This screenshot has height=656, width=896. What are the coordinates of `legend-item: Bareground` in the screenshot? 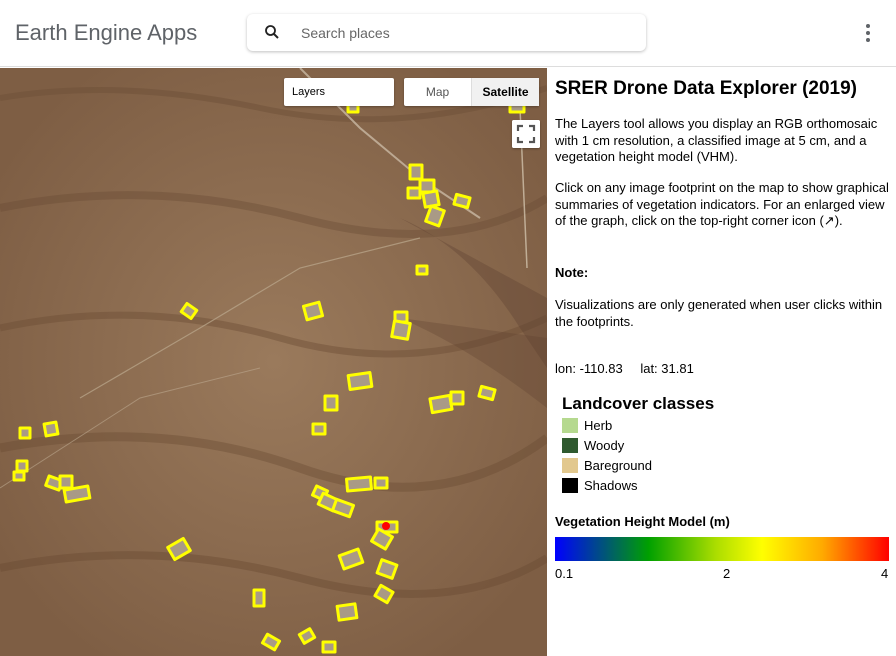 It's located at (607, 465).